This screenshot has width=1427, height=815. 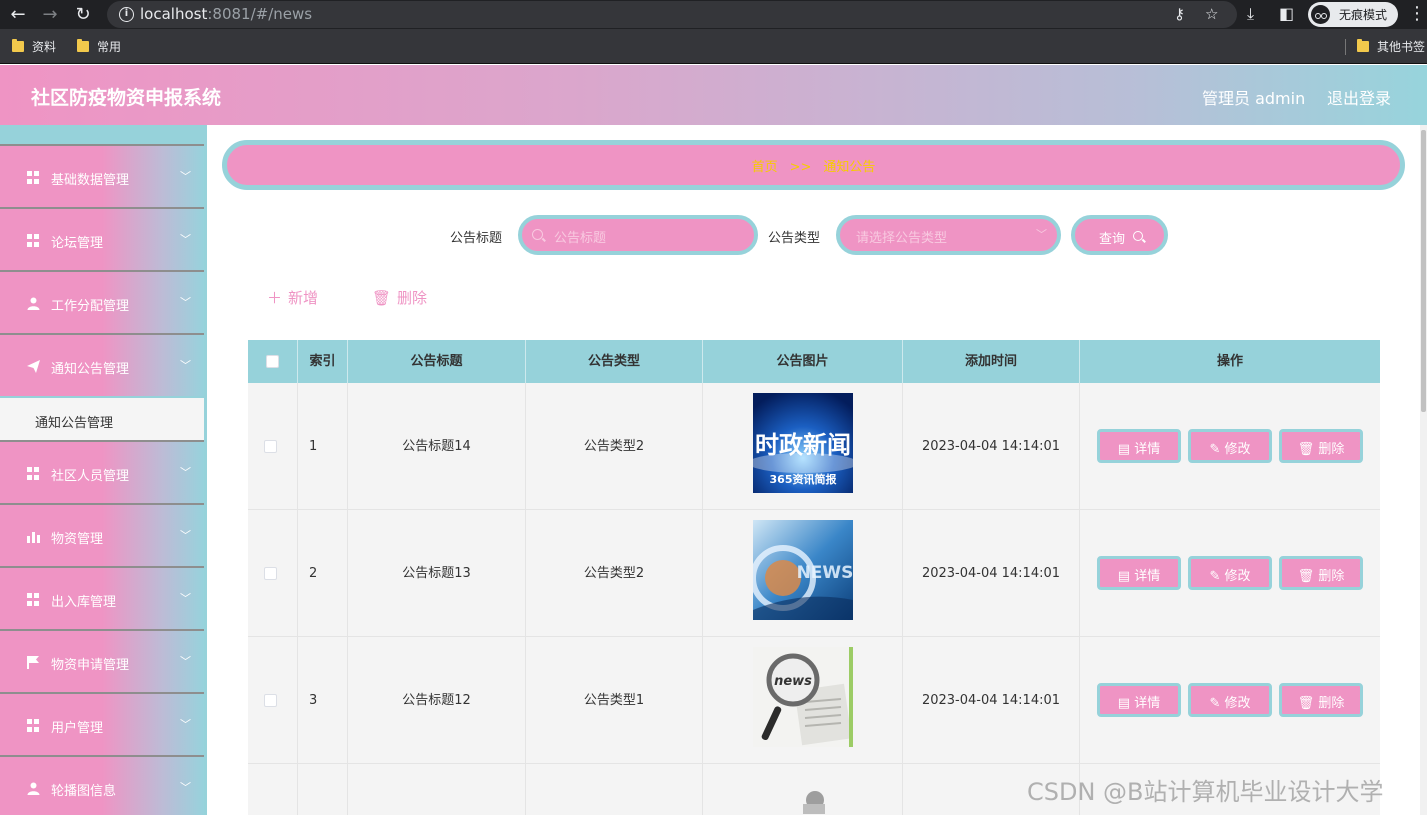 I want to click on app-title: 社区防疫物资申报系统, so click(x=126, y=98).